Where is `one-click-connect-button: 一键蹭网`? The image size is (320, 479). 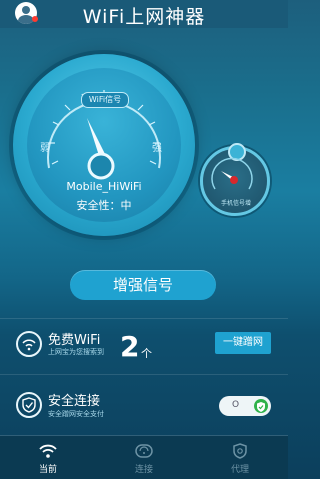
one-click-connect-button: 一键蹭网 is located at coordinates (243, 343).